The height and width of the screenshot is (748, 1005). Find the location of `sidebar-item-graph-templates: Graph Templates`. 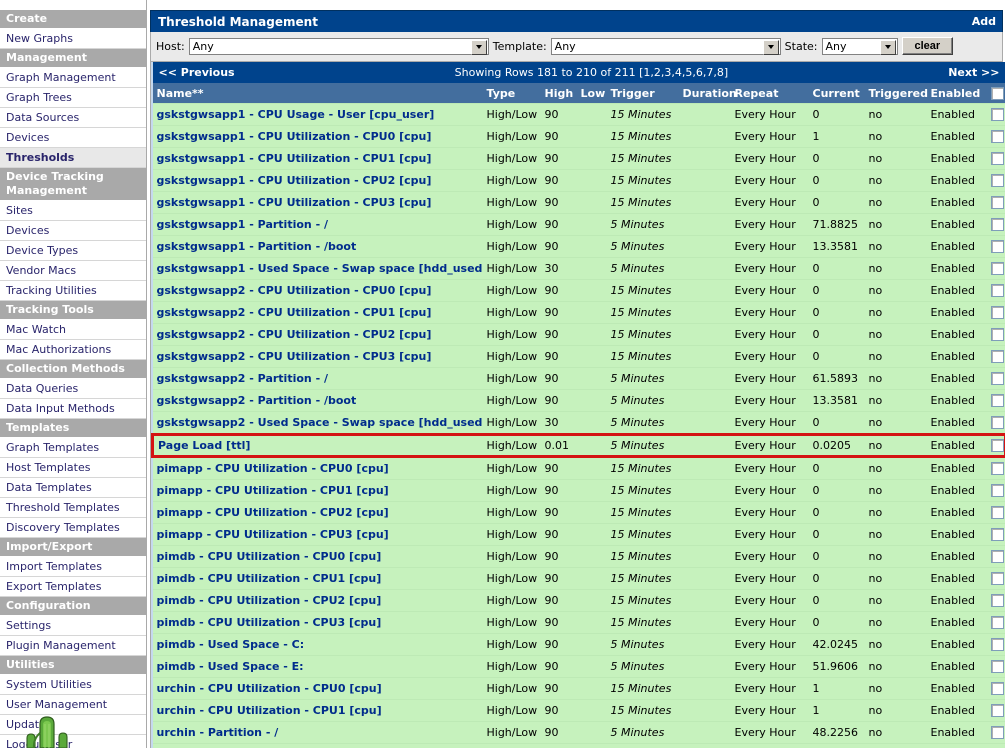

sidebar-item-graph-templates: Graph Templates is located at coordinates (73, 448).